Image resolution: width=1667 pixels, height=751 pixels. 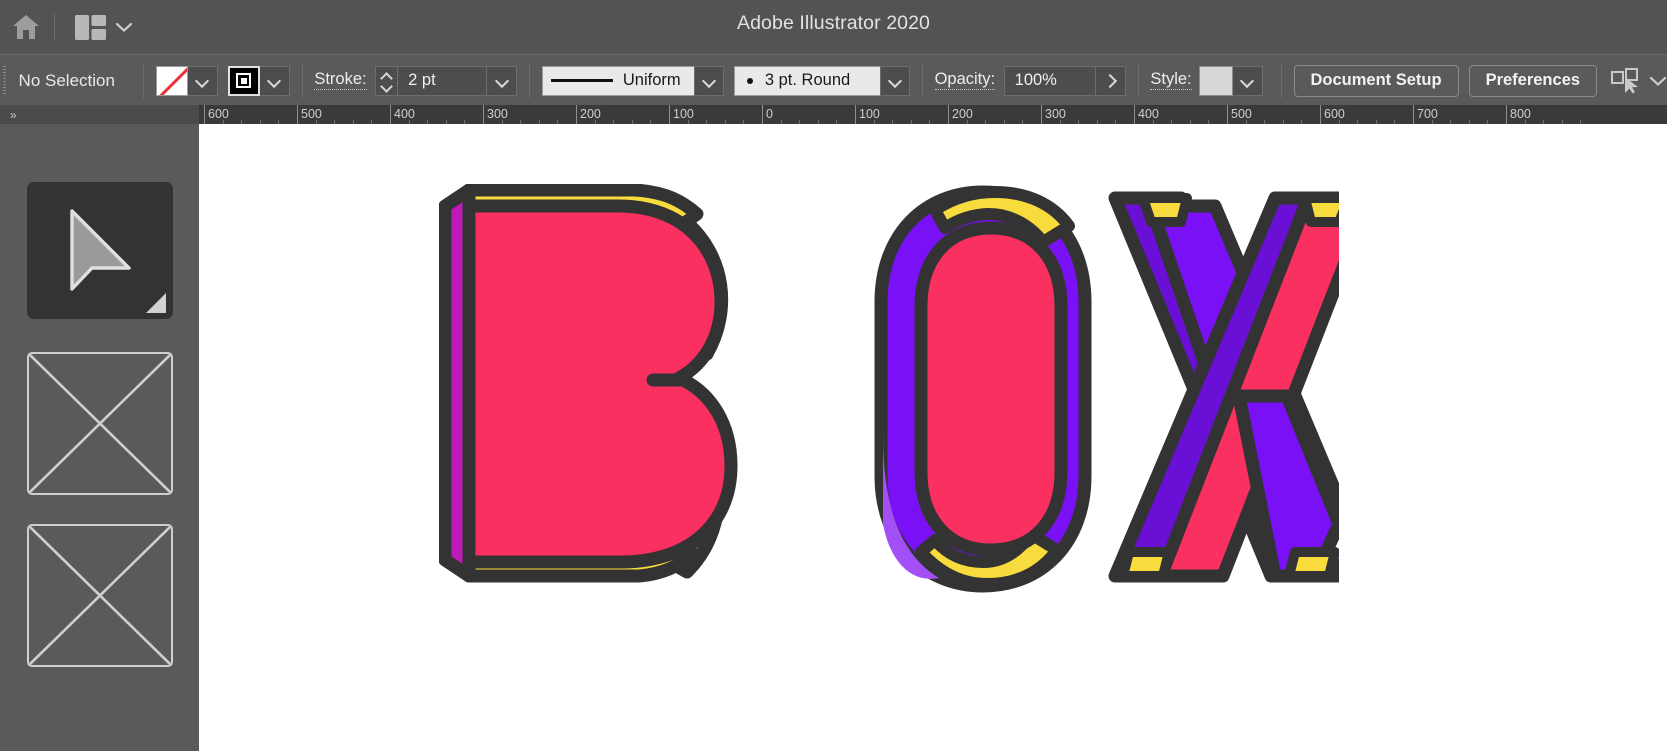 I want to click on tools-panel, so click(x=100, y=437).